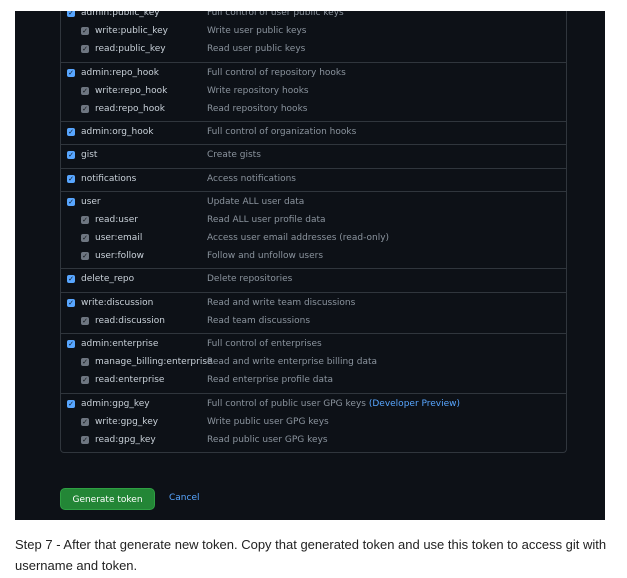 The height and width of the screenshot is (578, 627). What do you see at coordinates (313, 110) in the screenshot?
I see `sub-scope-row: ✓ read:repo_hook Read repository hooks` at bounding box center [313, 110].